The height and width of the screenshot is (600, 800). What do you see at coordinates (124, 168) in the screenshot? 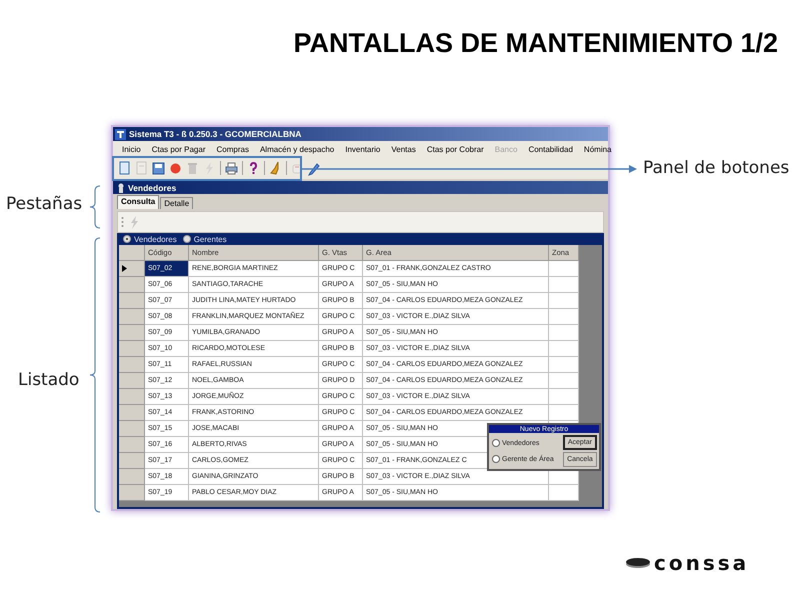
I see `new-document-icon` at bounding box center [124, 168].